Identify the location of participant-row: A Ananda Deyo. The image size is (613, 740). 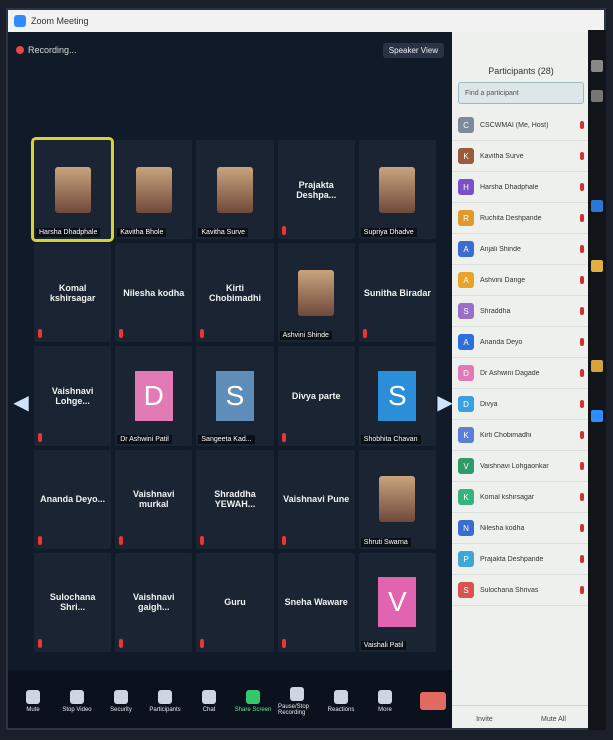
(521, 342).